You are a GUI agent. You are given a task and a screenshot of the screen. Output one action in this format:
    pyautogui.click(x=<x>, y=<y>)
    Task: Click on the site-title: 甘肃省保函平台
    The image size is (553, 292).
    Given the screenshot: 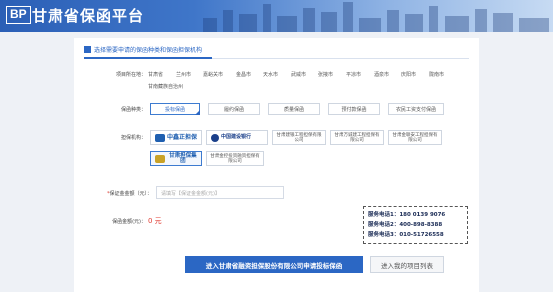 What is the action you would take?
    pyautogui.click(x=88, y=16)
    